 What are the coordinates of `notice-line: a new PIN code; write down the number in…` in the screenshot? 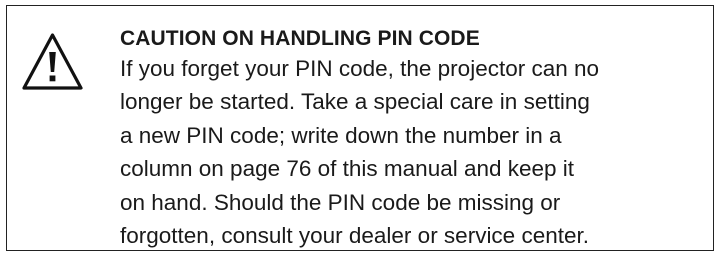 It's located at (341, 135).